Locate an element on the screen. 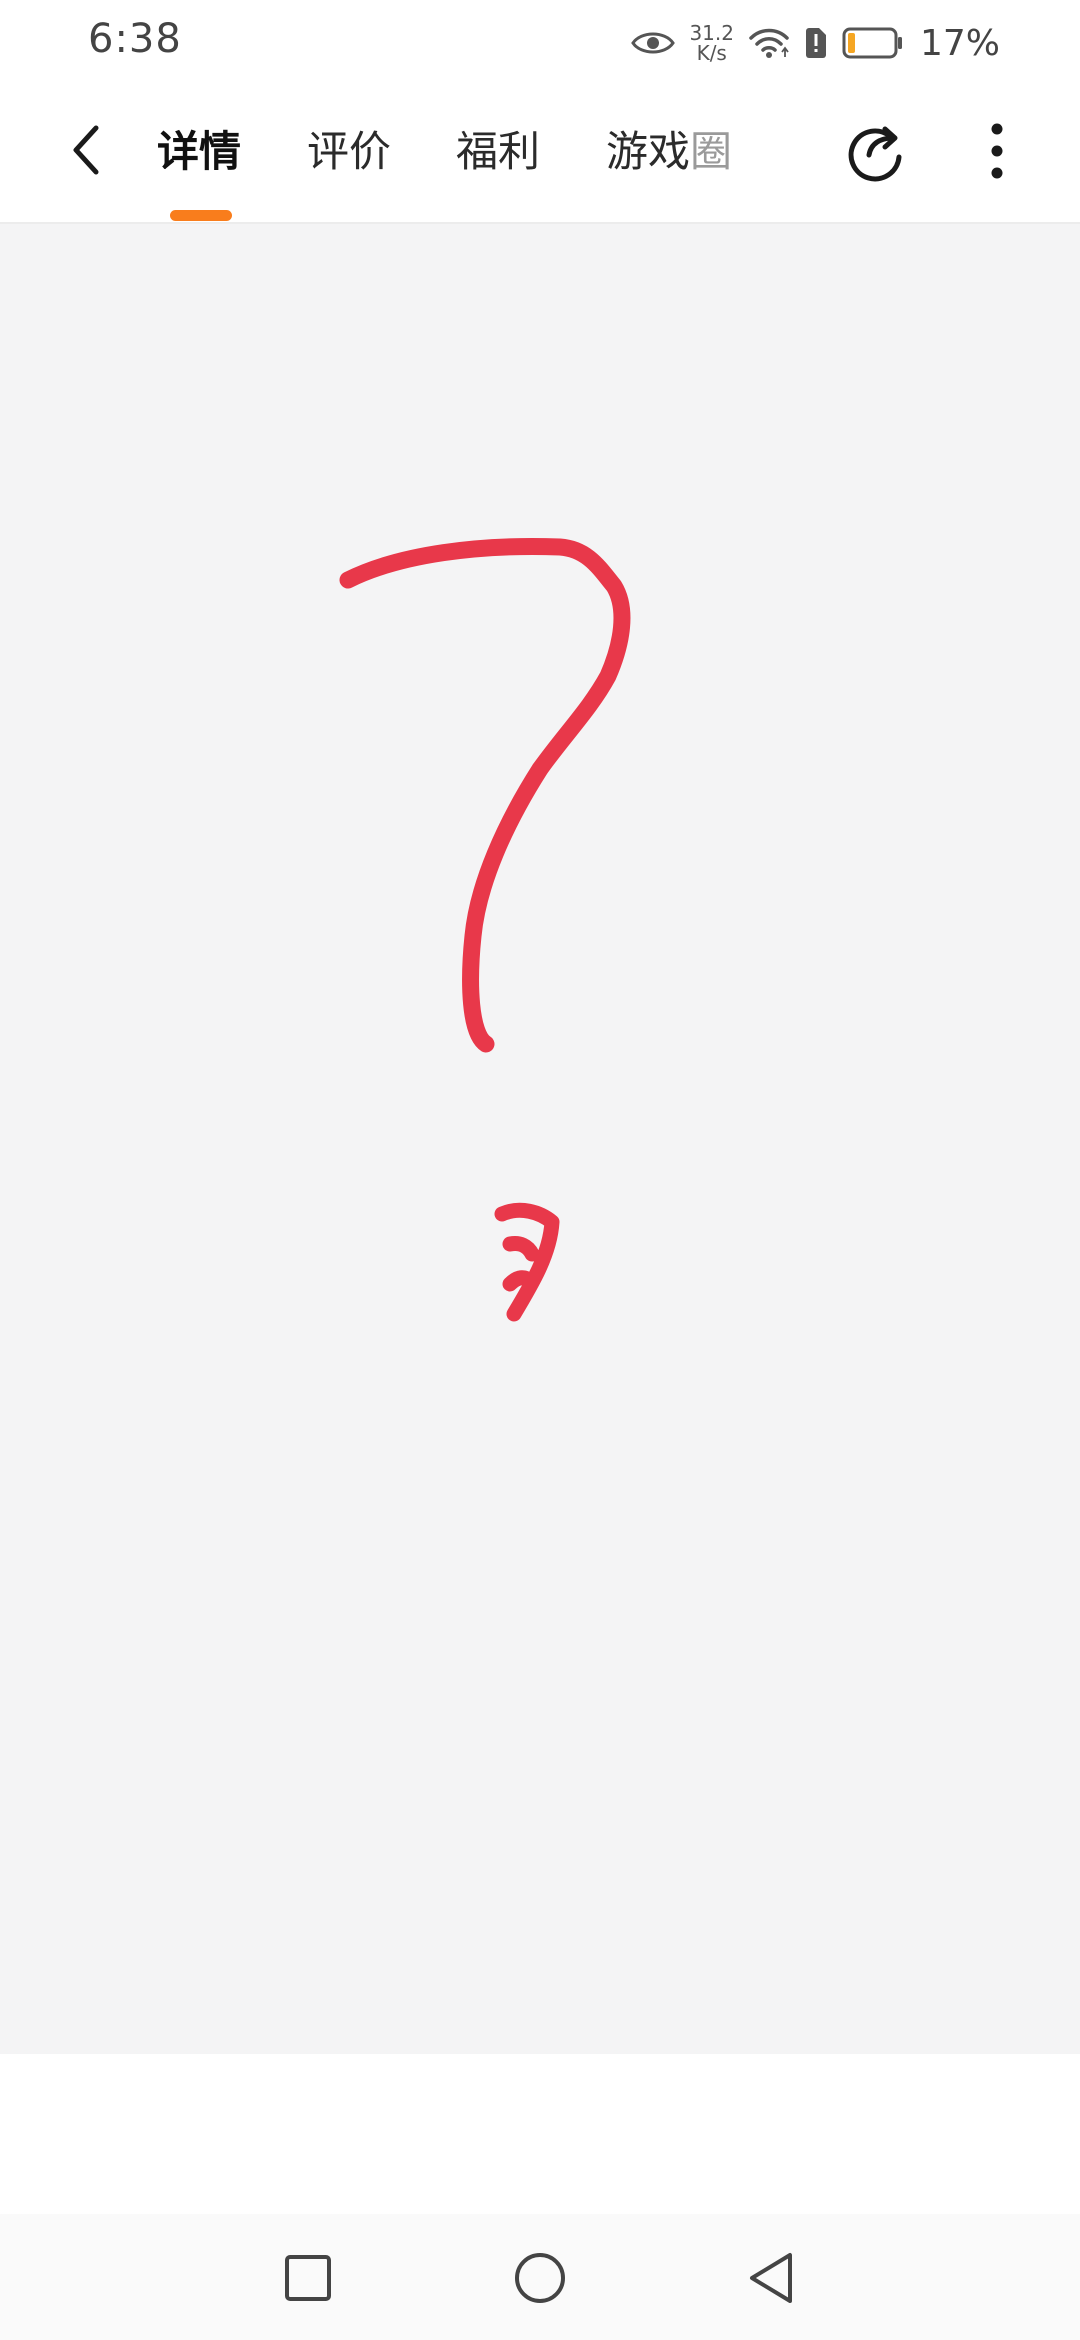  share-icon is located at coordinates (876, 152).